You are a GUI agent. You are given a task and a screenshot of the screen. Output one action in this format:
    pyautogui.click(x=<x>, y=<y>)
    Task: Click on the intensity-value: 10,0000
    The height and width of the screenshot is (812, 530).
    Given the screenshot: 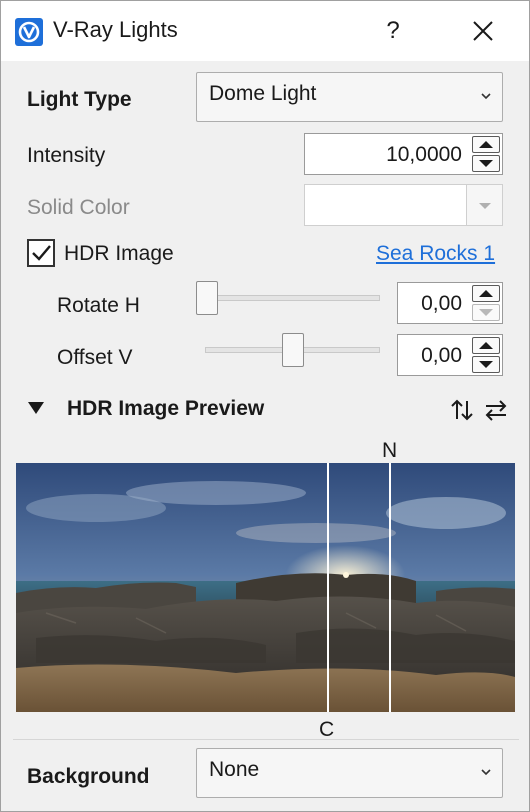 What is the action you would take?
    pyautogui.click(x=424, y=154)
    